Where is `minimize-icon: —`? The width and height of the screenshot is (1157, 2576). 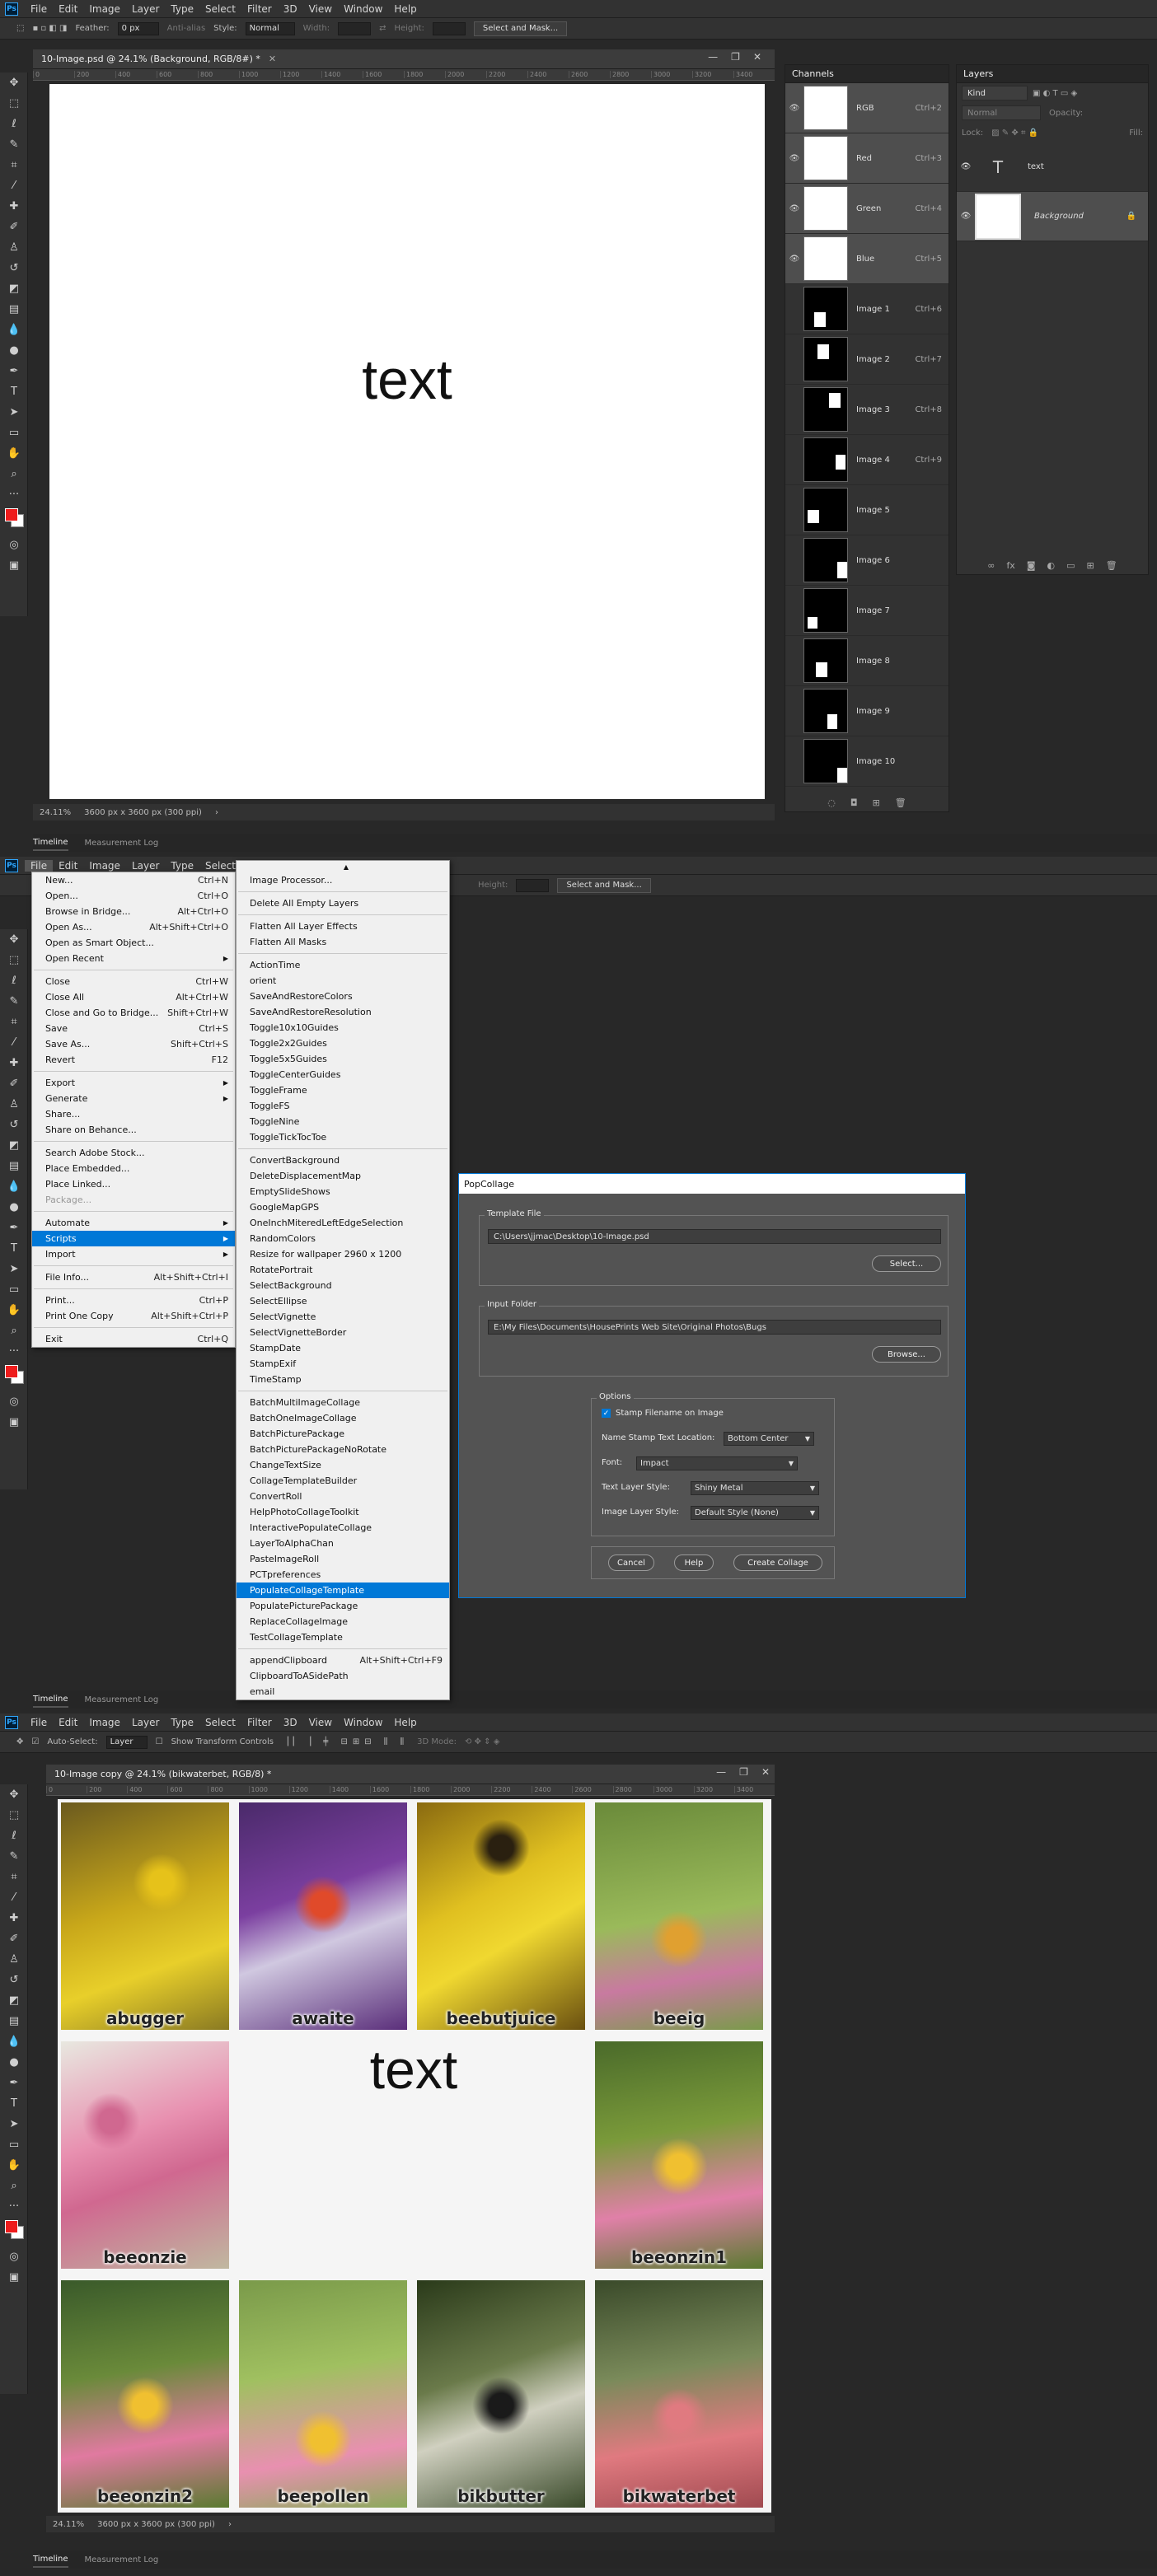
minimize-icon: — is located at coordinates (721, 1772).